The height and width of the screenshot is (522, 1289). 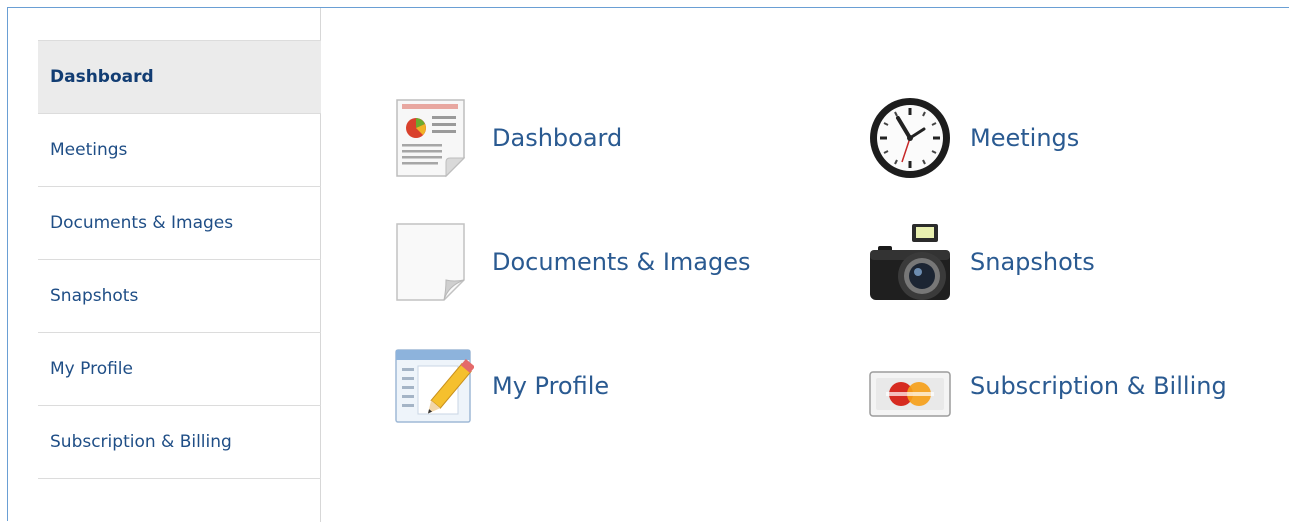 What do you see at coordinates (1098, 386) in the screenshot?
I see `tile-label: Subscription & Billing` at bounding box center [1098, 386].